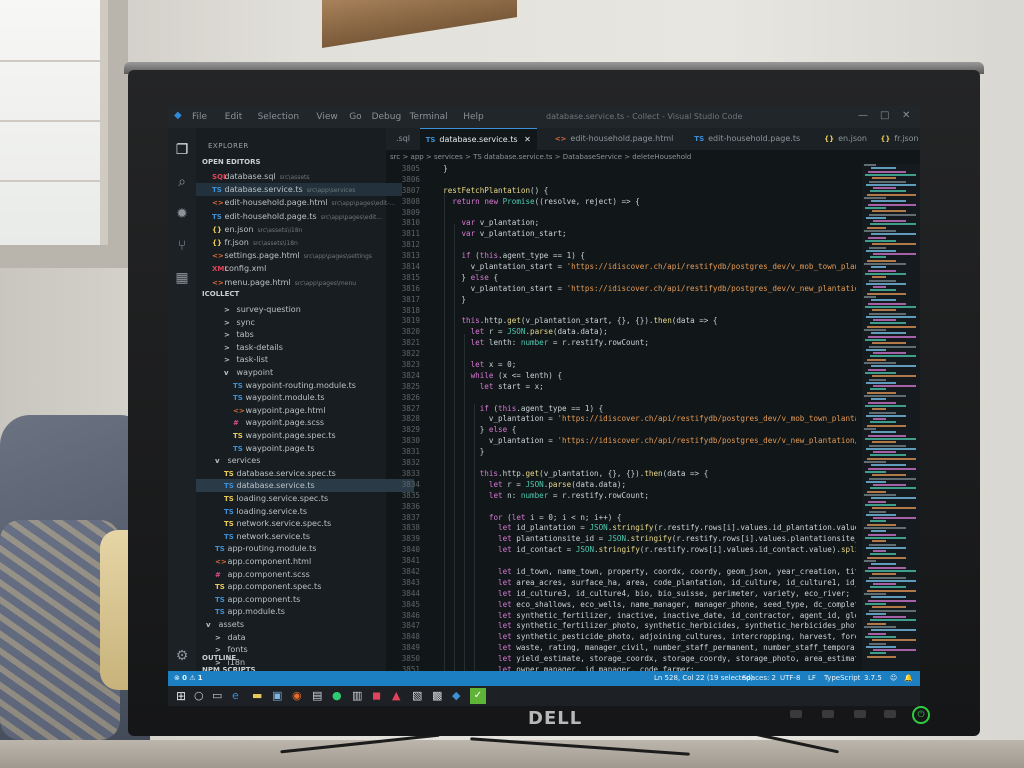  Describe the element at coordinates (182, 182) in the screenshot. I see `search-icon: ⌕` at that location.